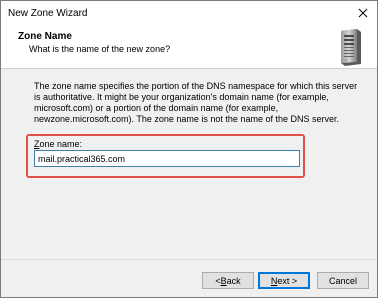  I want to click on title-bar: New Zone Wizard, so click(189, 13).